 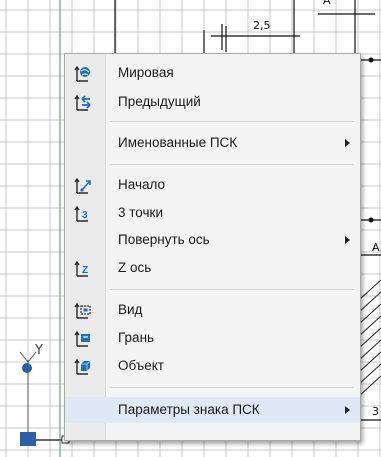 What do you see at coordinates (212, 310) in the screenshot?
I see `menu-item-view: Вид` at bounding box center [212, 310].